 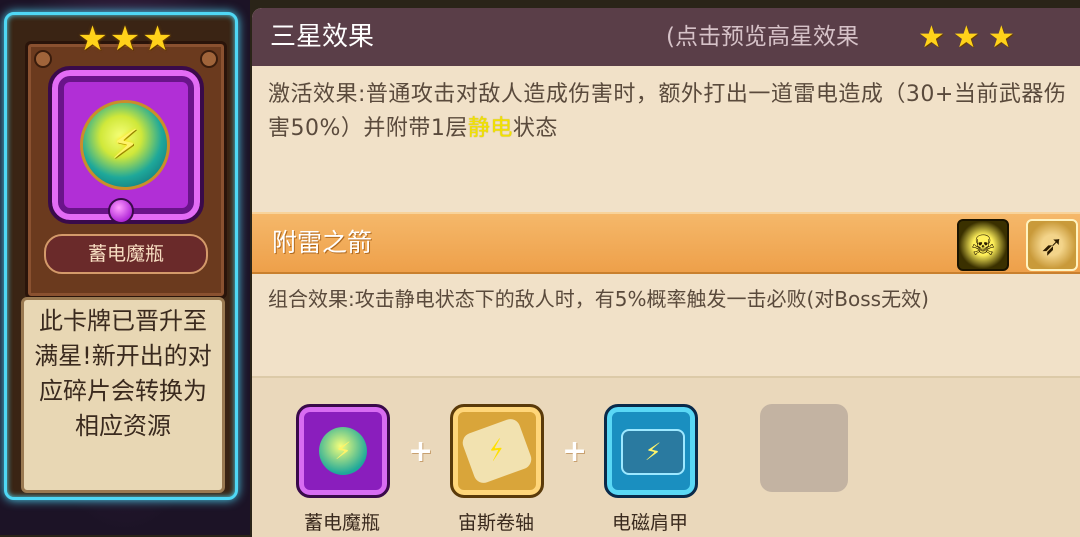 I want to click on gem-icon, so click(x=121, y=211).